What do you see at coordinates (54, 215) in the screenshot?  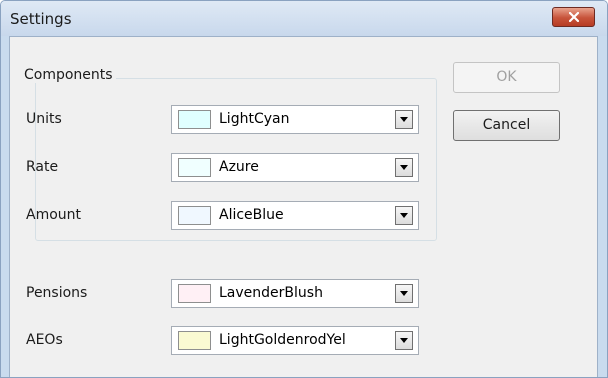 I see `amount-label: Amount` at bounding box center [54, 215].